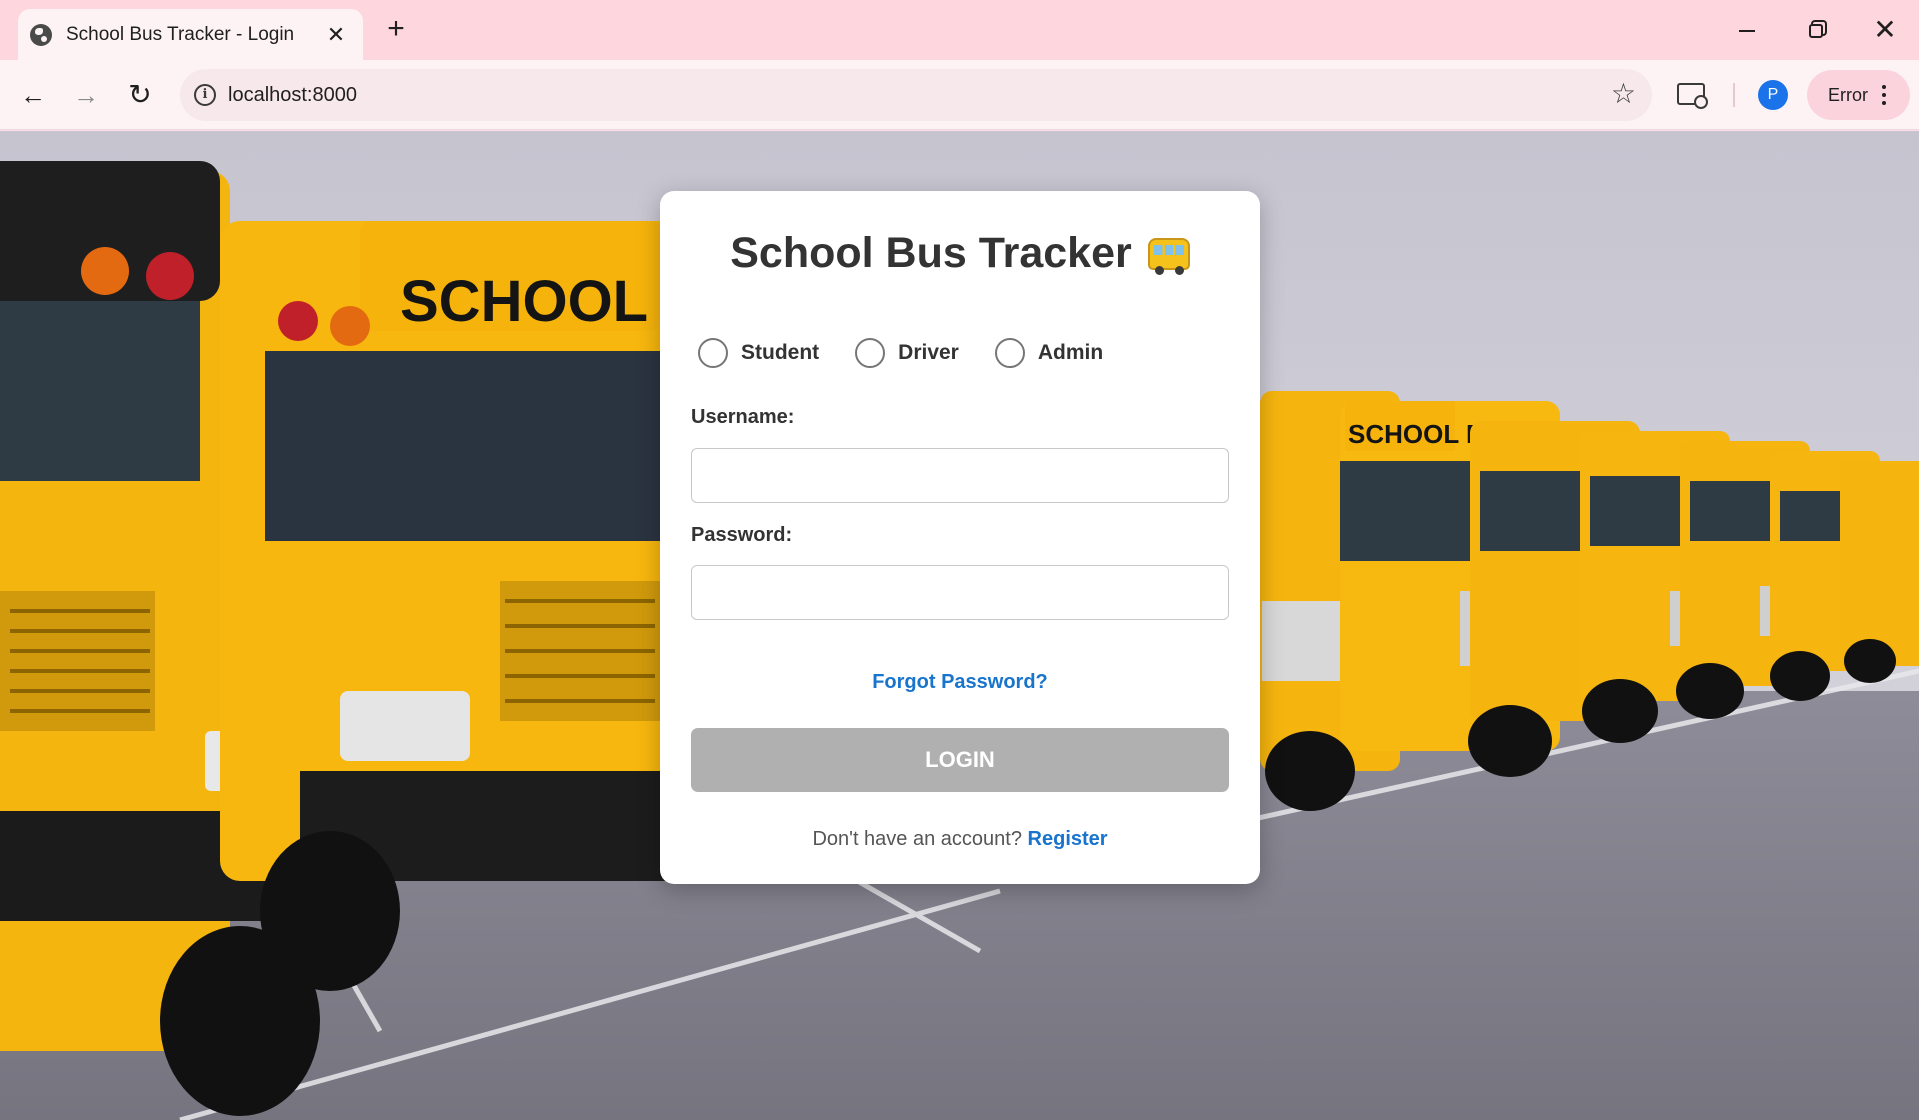 The height and width of the screenshot is (1120, 1919). What do you see at coordinates (1070, 353) in the screenshot?
I see `admin-label: Admin` at bounding box center [1070, 353].